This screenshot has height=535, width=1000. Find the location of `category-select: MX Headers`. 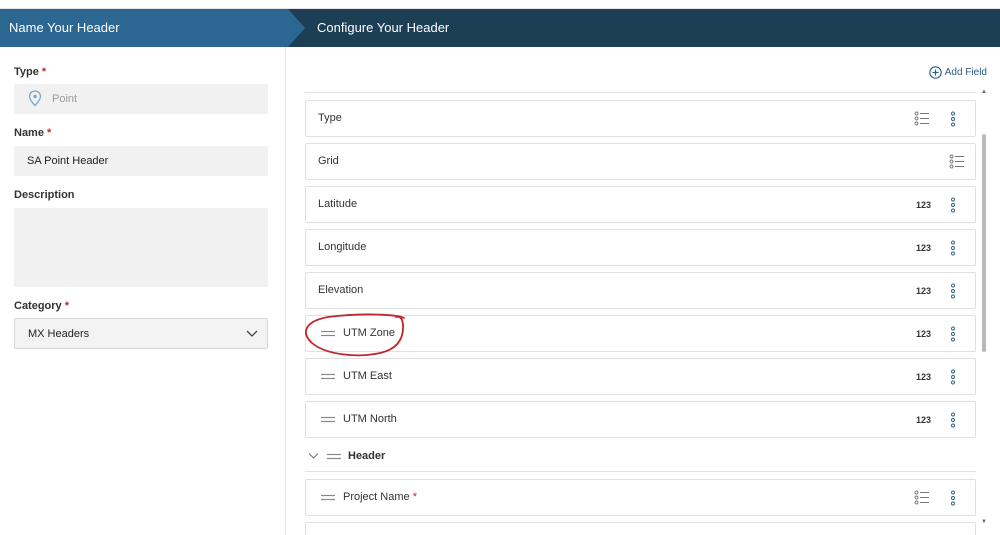

category-select: MX Headers is located at coordinates (141, 333).